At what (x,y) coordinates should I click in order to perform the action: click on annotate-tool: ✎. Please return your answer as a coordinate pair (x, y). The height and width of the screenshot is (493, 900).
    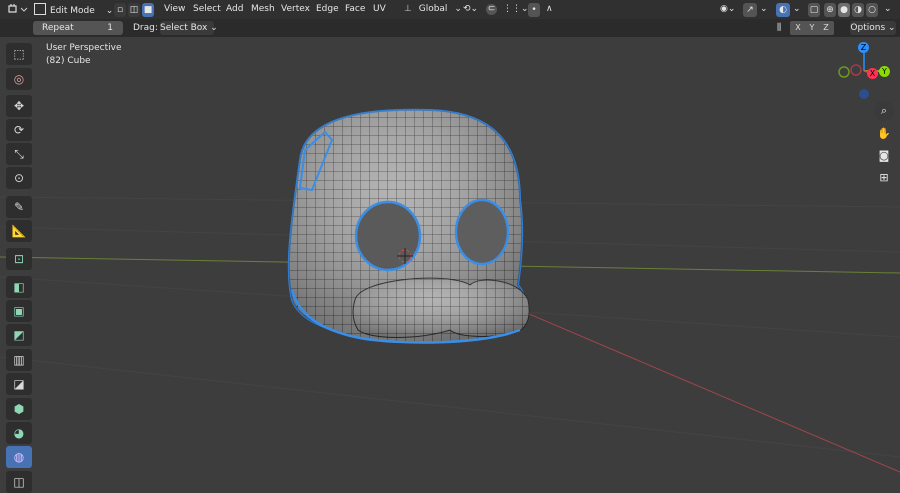
    Looking at the image, I should click on (19, 207).